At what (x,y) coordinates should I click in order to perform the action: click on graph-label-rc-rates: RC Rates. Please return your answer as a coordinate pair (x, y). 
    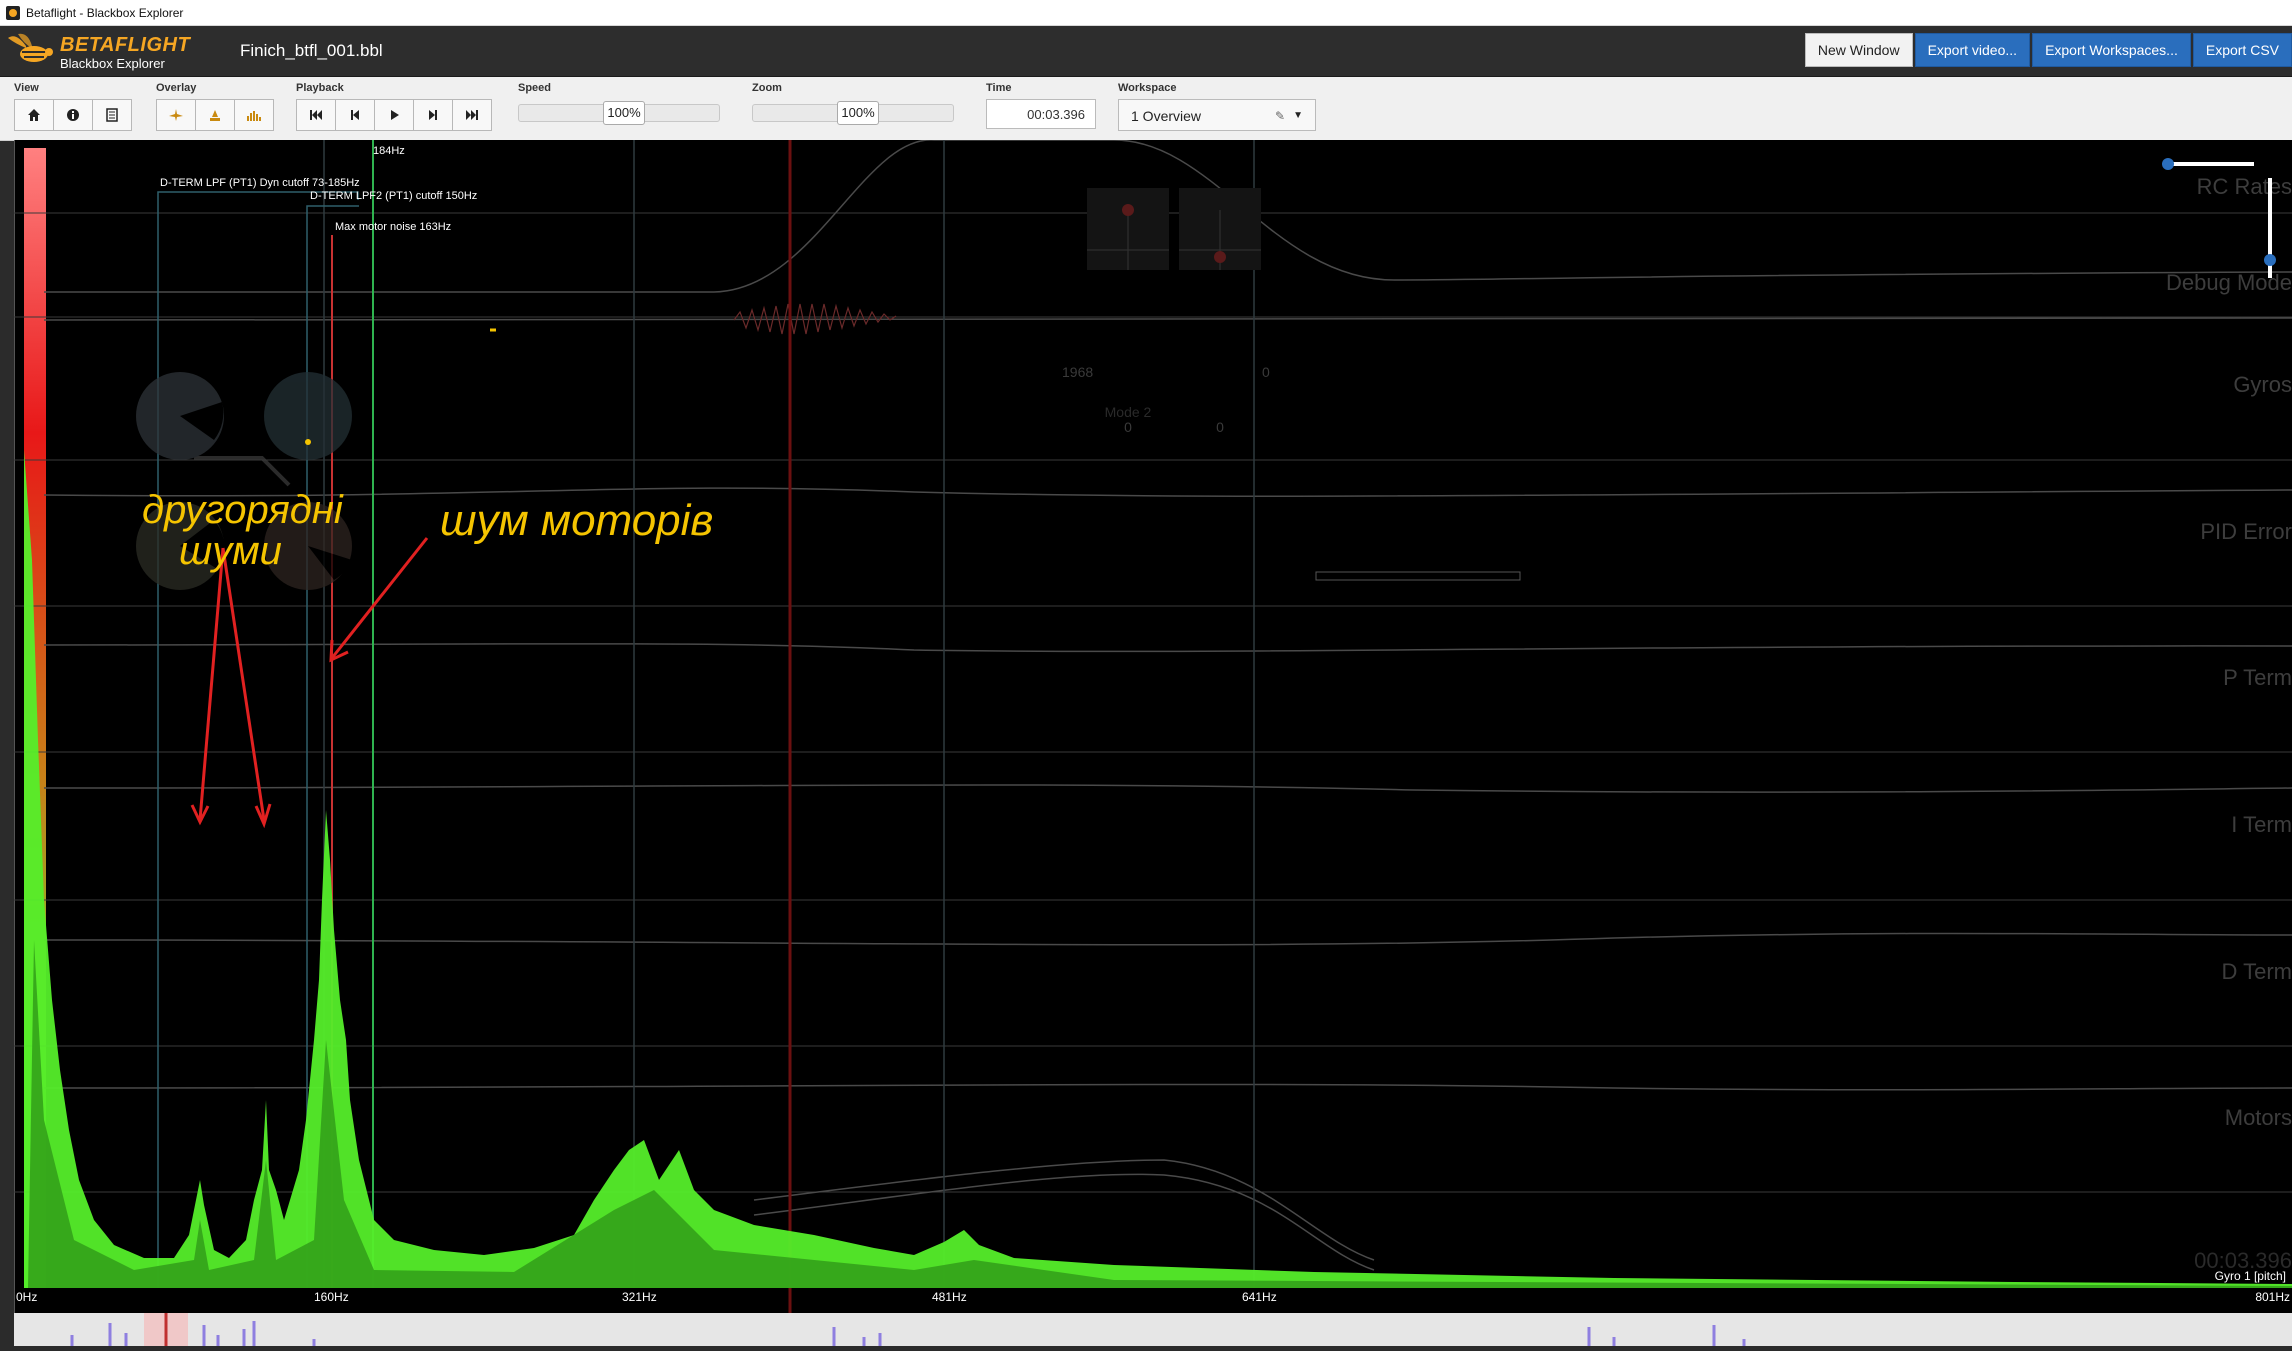
    Looking at the image, I should click on (2244, 186).